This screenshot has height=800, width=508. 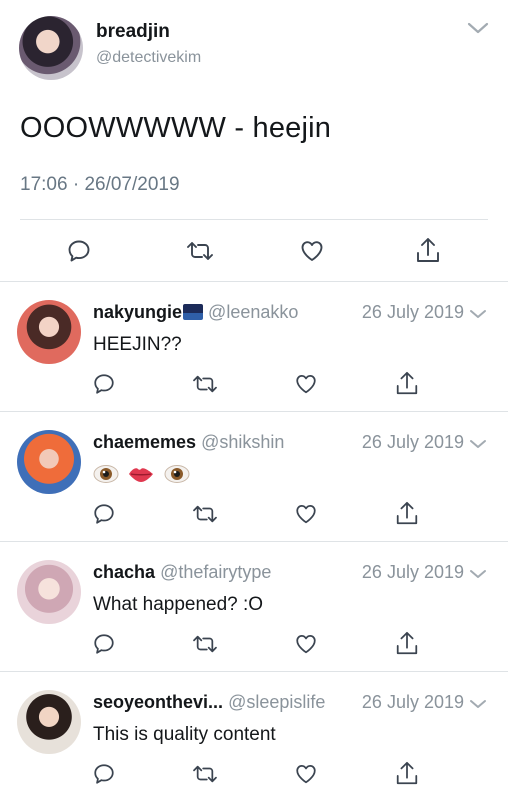 What do you see at coordinates (254, 219) in the screenshot?
I see `divider` at bounding box center [254, 219].